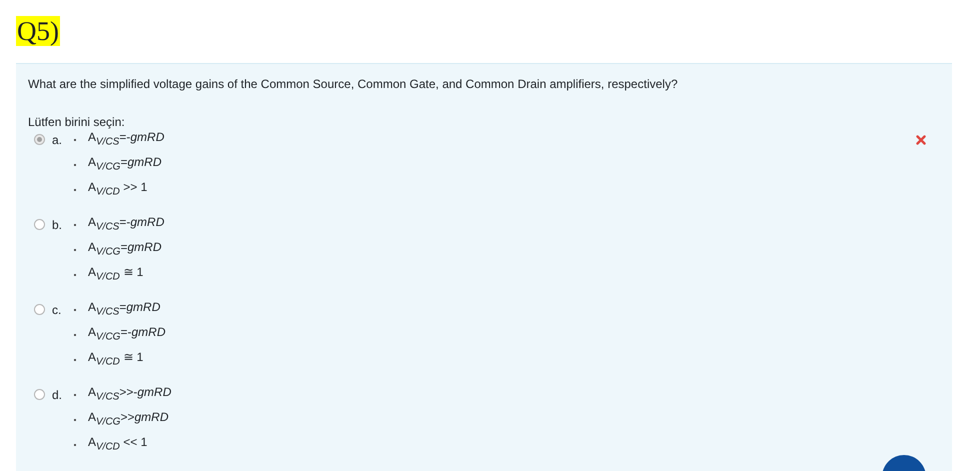  What do you see at coordinates (118, 189) in the screenshot?
I see `formula-text: A$_{V/CD}$ >> 1` at bounding box center [118, 189].